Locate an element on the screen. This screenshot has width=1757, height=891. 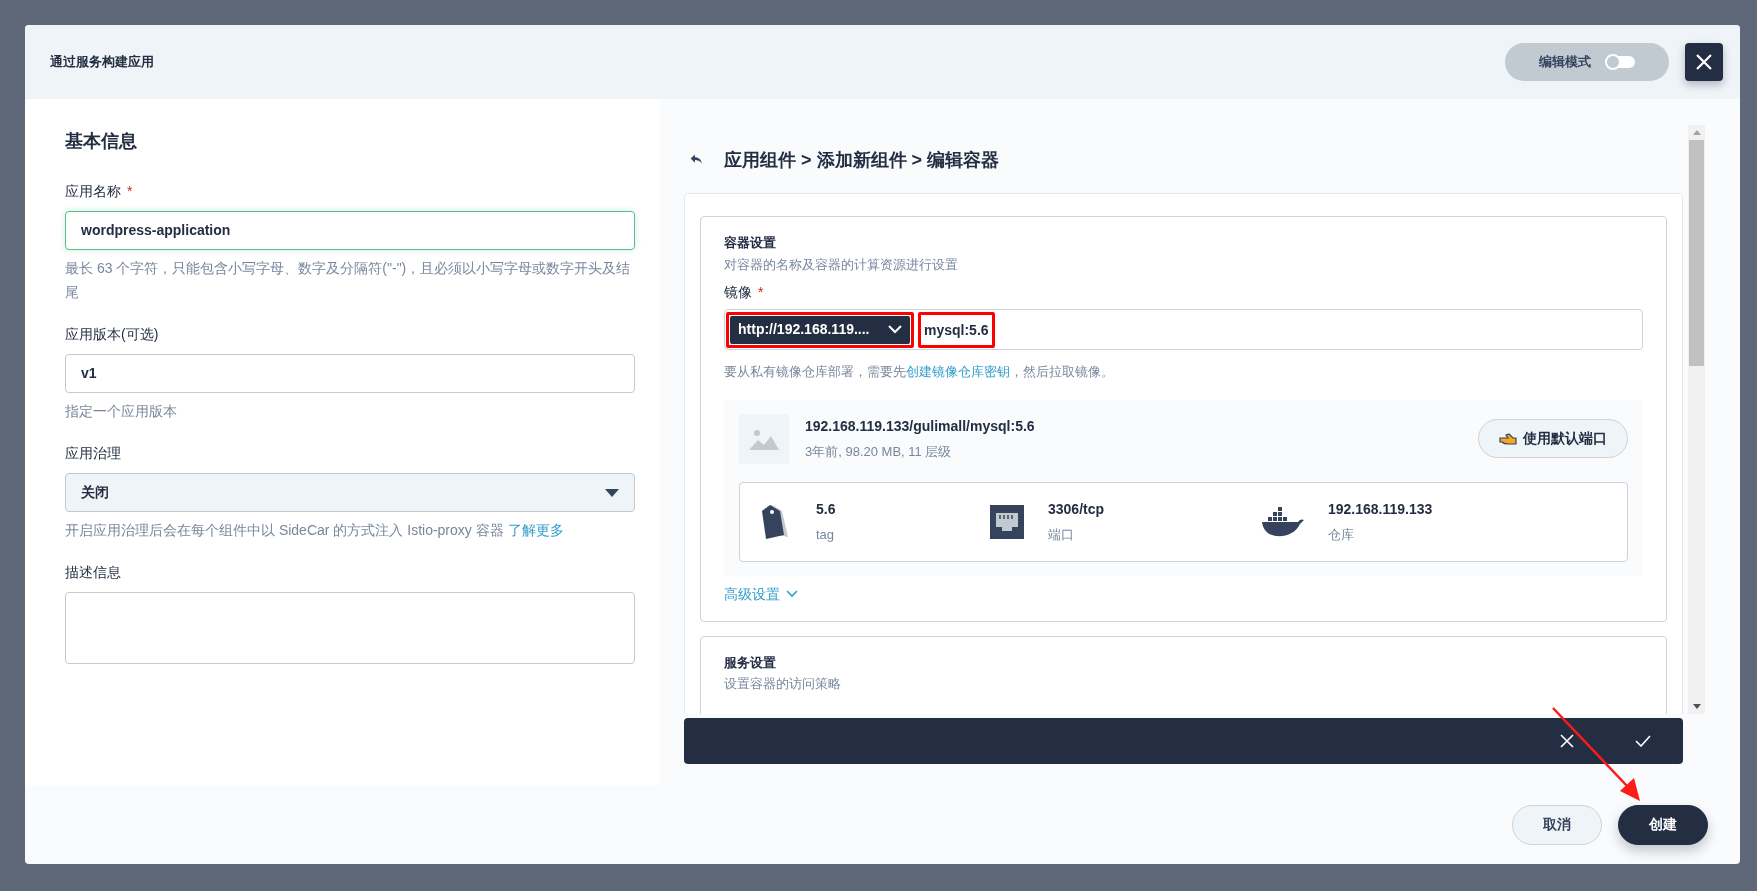
field-label: 描述信息 is located at coordinates (93, 572).